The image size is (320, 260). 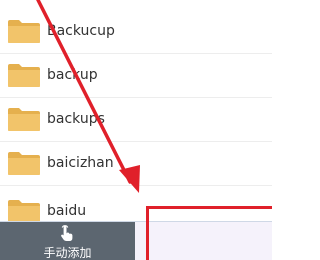 I want to click on folder-name: baidu, so click(x=67, y=211).